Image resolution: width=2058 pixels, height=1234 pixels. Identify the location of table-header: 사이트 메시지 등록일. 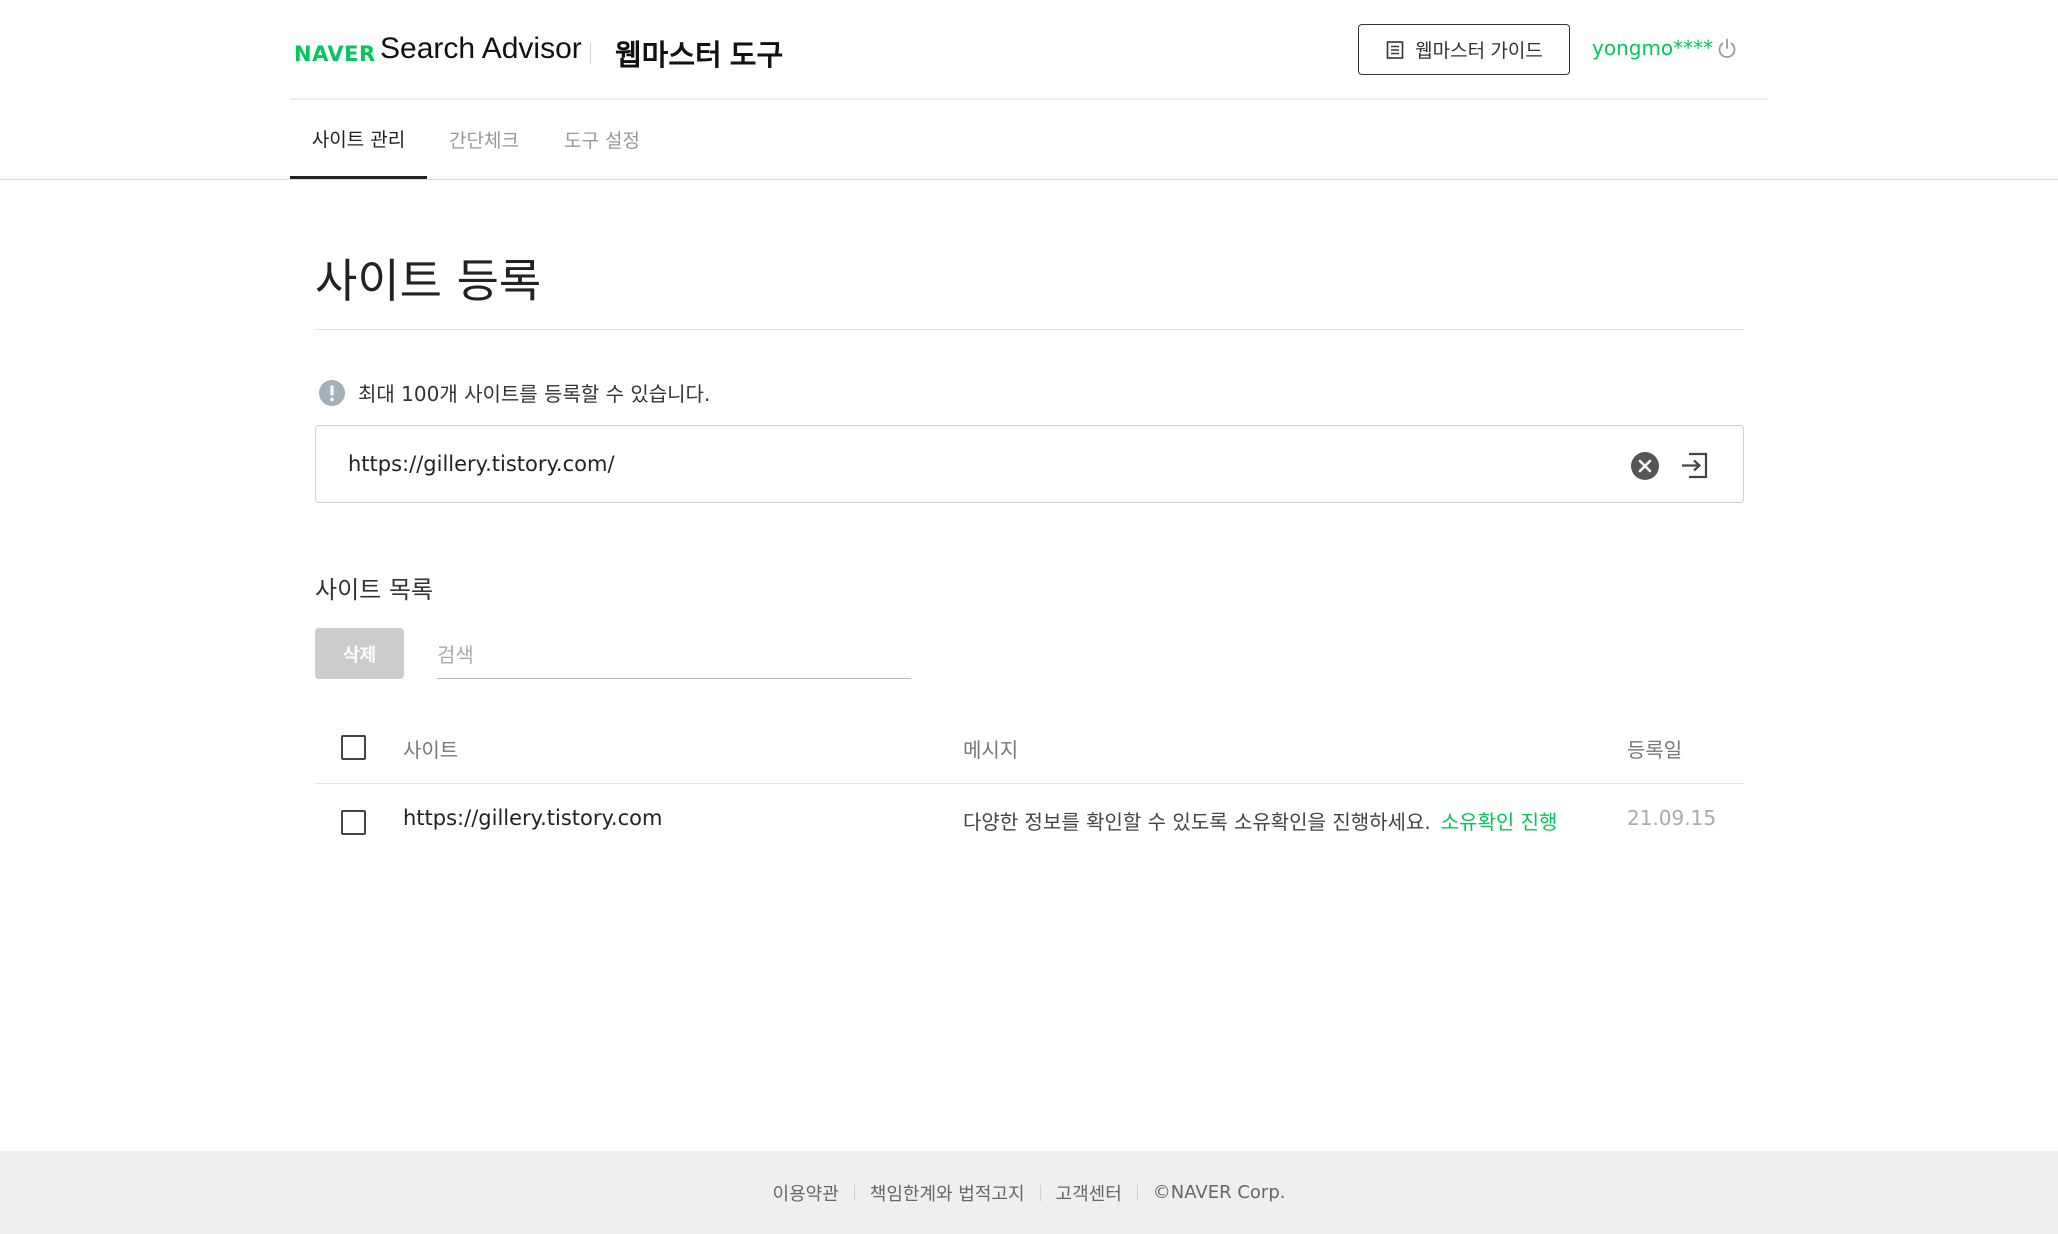
(1029, 748).